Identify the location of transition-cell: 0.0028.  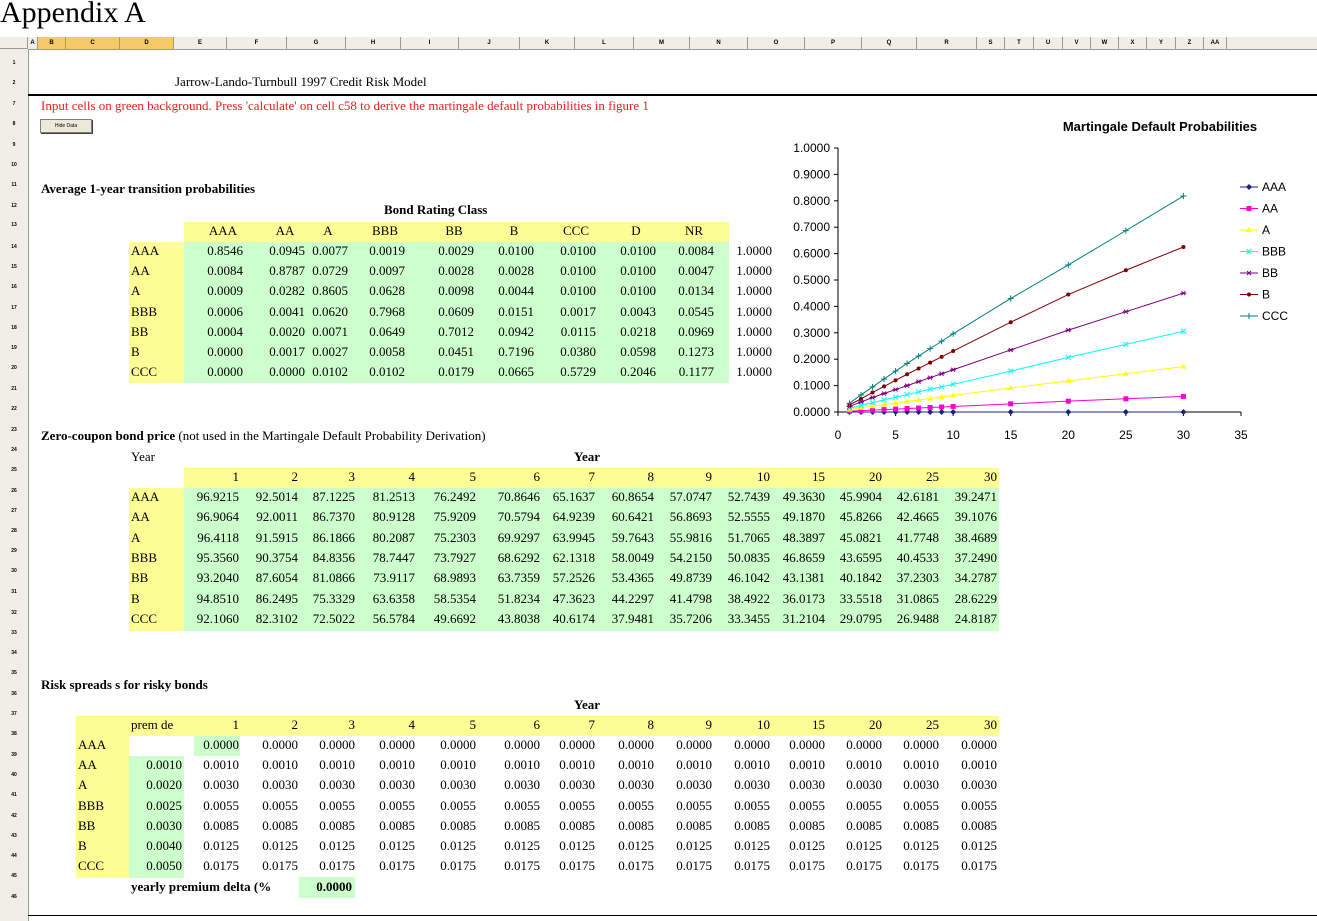
(444, 271).